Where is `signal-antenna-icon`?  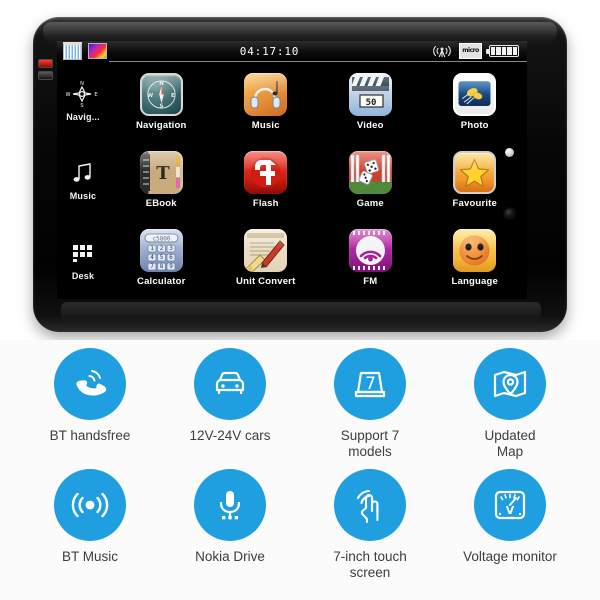 signal-antenna-icon is located at coordinates (442, 51).